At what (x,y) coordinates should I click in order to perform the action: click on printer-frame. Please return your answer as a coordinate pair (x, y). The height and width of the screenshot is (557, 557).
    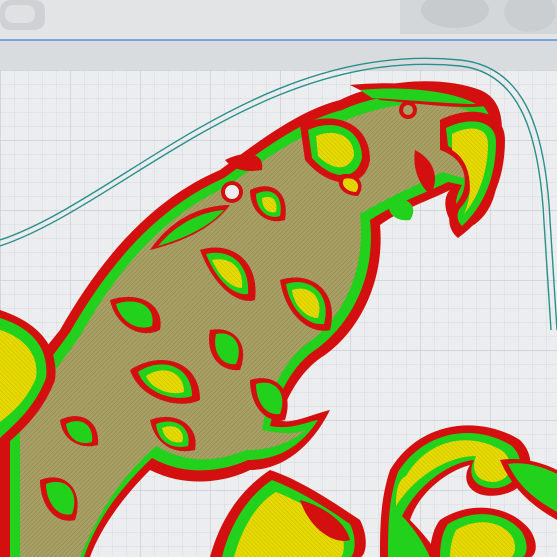
    Looking at the image, I should click on (278, 35).